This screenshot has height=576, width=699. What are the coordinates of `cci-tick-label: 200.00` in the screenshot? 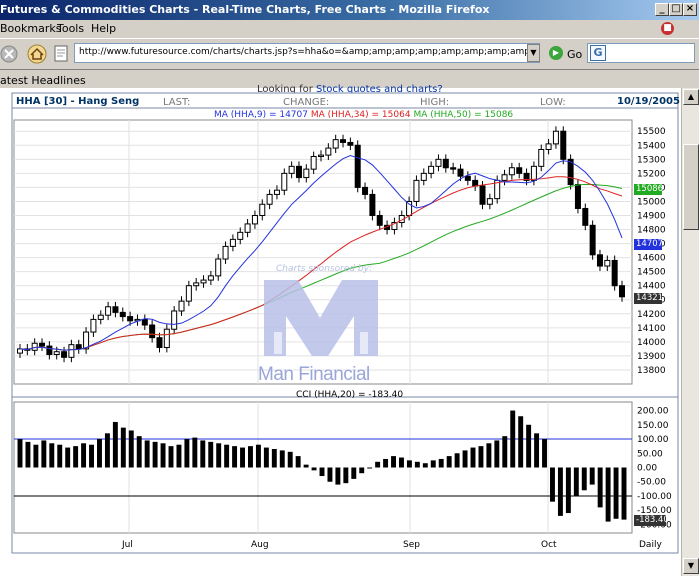 It's located at (653, 412).